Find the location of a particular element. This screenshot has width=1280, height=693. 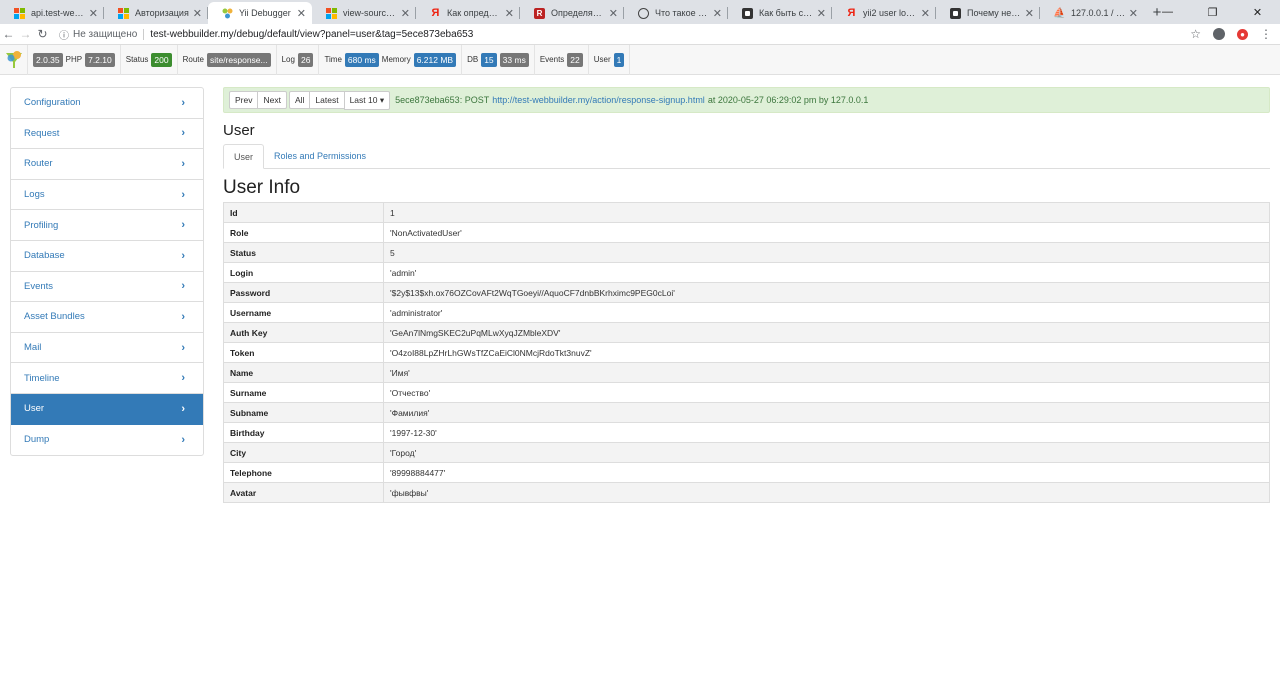

browser-tab-active: Yii Debugger ✕ is located at coordinates (260, 13).